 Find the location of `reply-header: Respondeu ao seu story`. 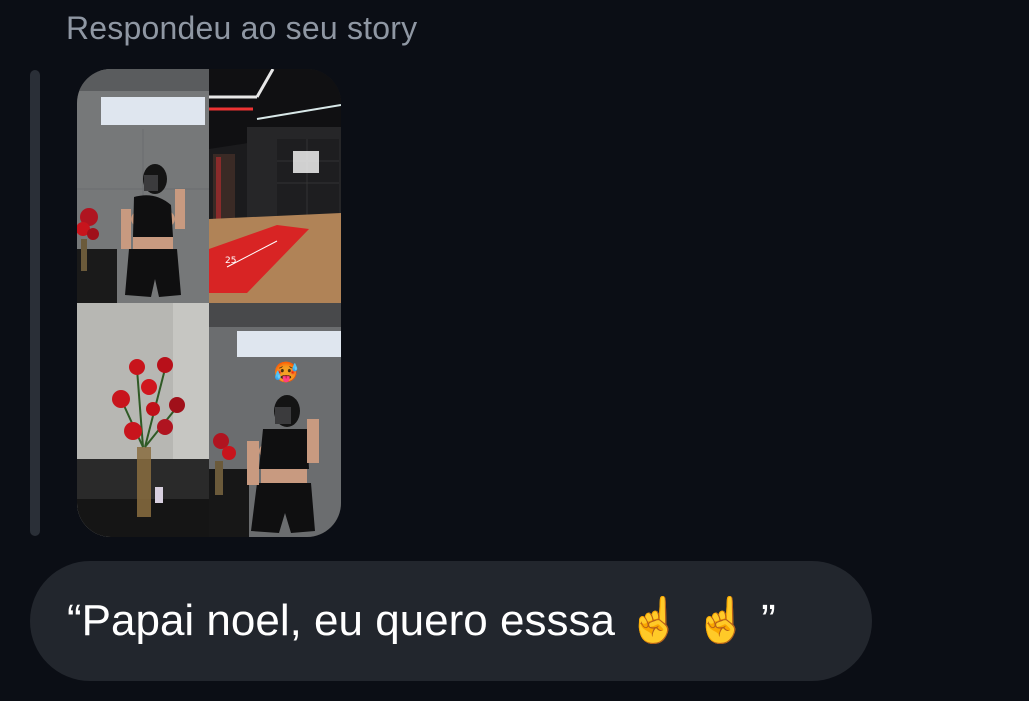

reply-header: Respondeu ao seu story is located at coordinates (242, 28).